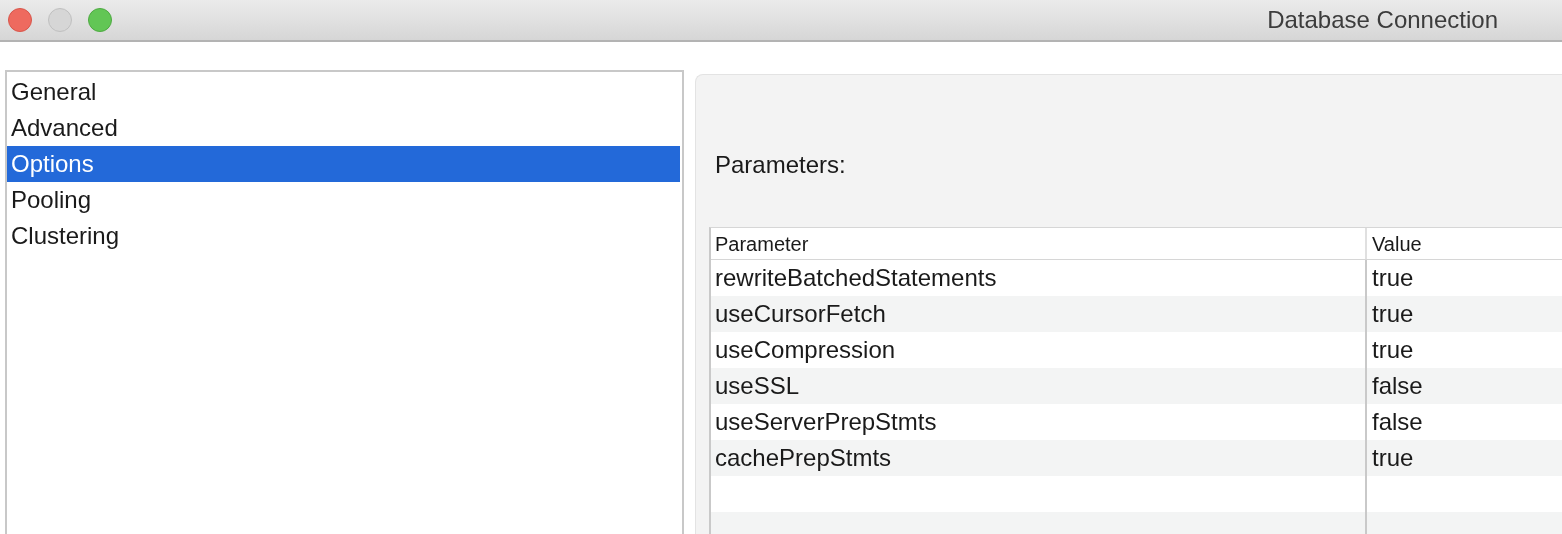 Image resolution: width=1562 pixels, height=534 pixels. What do you see at coordinates (343, 164) in the screenshot?
I see `sidebar-item: Options` at bounding box center [343, 164].